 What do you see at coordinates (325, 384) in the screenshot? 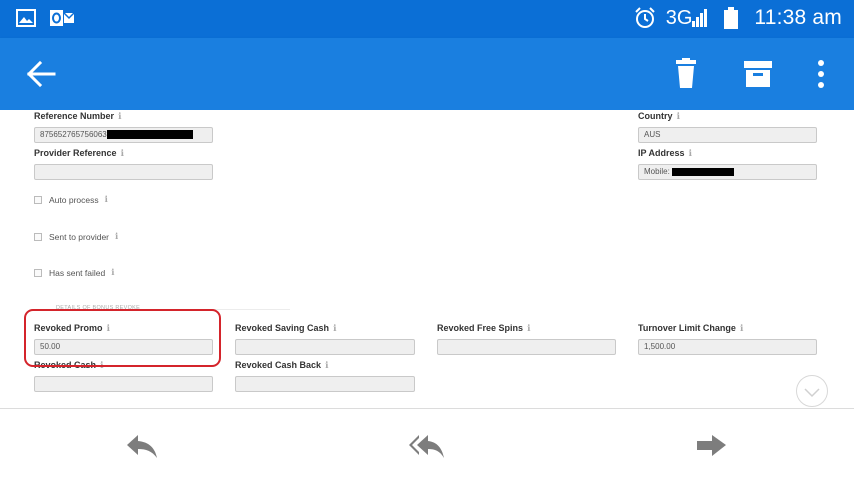
I see `revoked-cash-back-field` at bounding box center [325, 384].